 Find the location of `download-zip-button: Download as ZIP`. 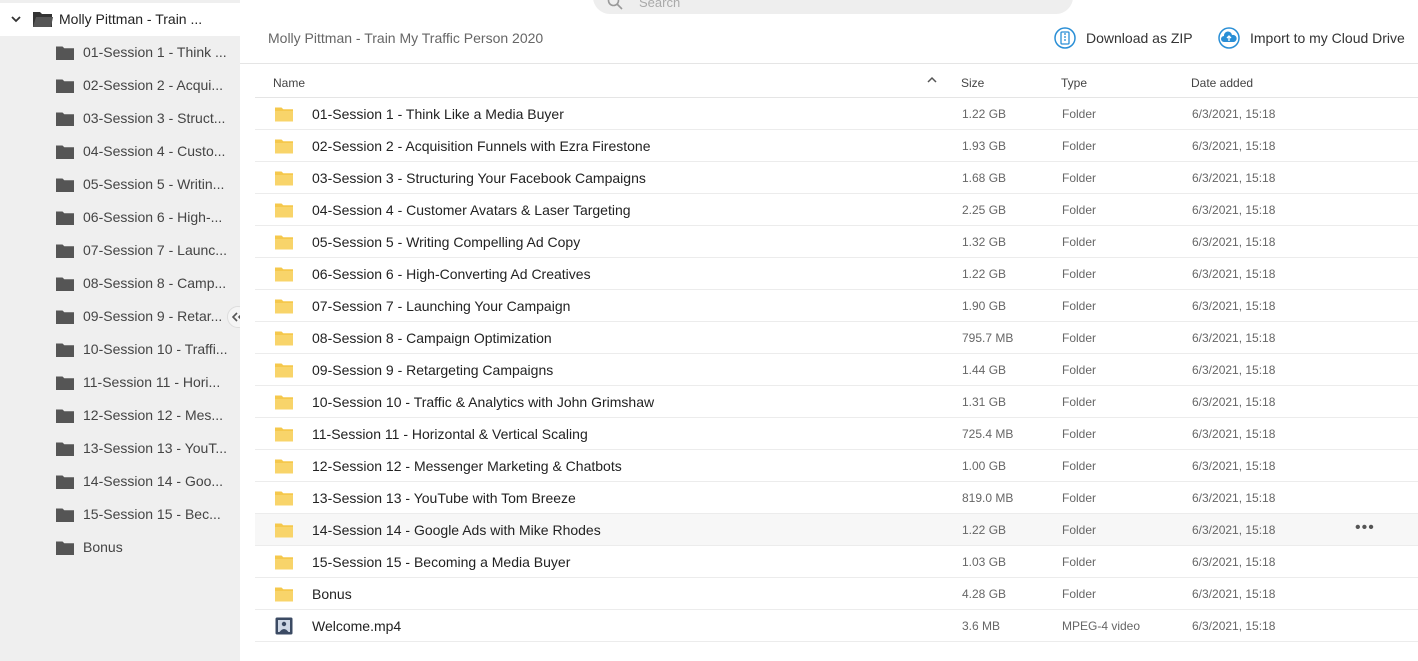

download-zip-button: Download as ZIP is located at coordinates (1123, 38).